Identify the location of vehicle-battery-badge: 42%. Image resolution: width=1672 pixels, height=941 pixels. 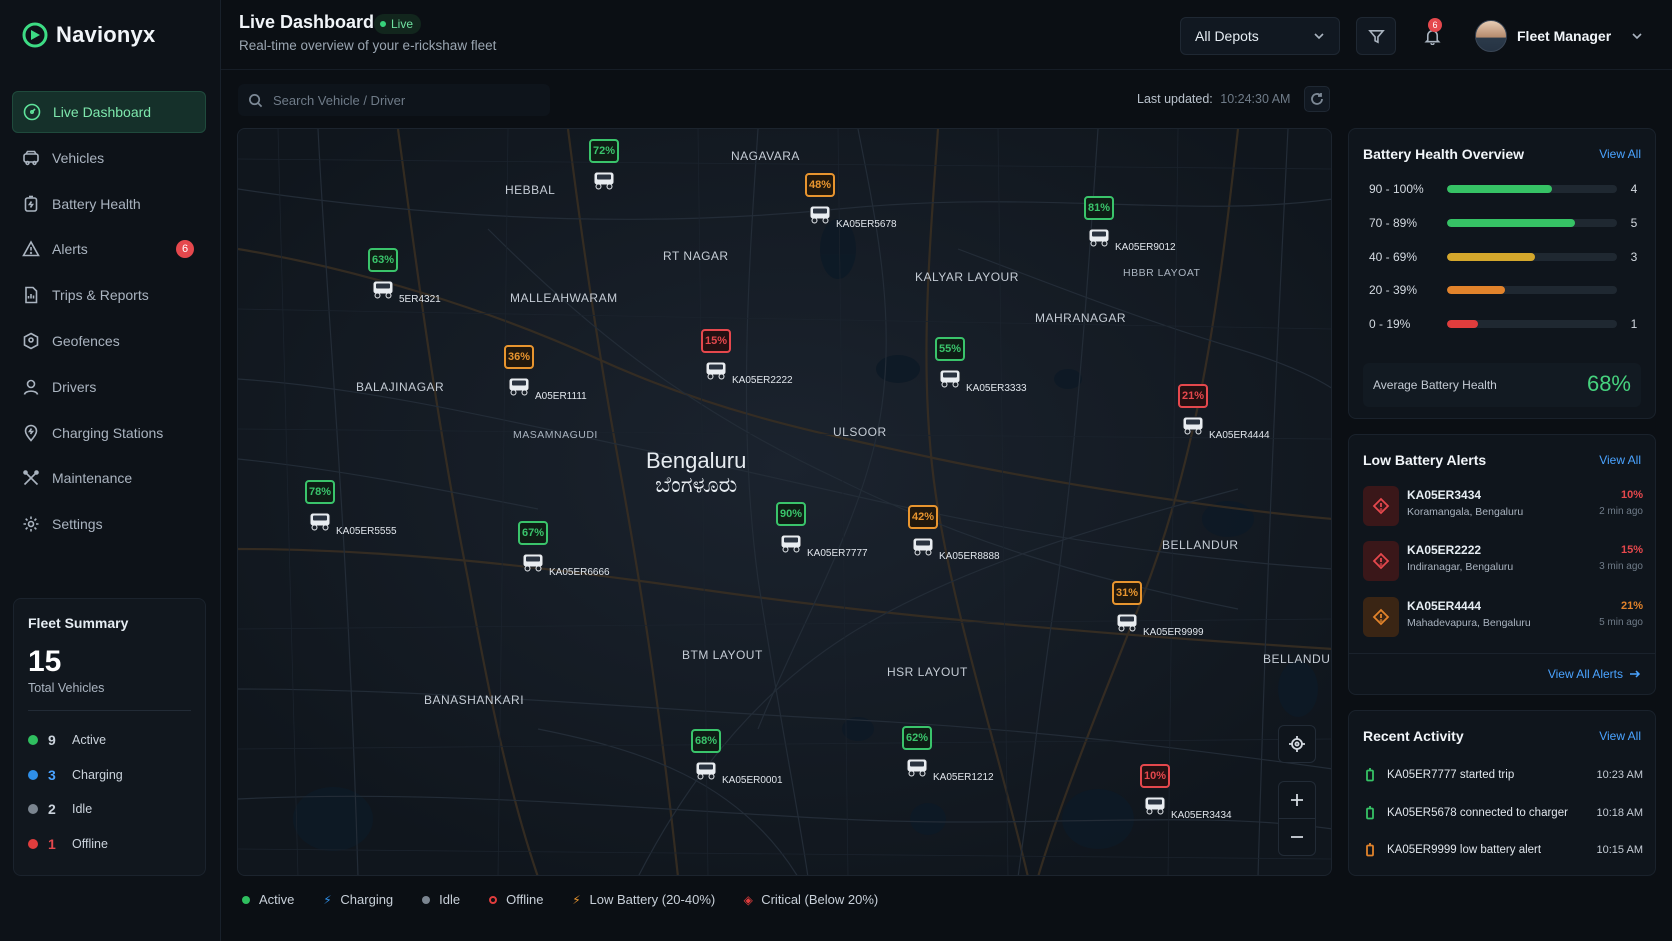
(923, 517).